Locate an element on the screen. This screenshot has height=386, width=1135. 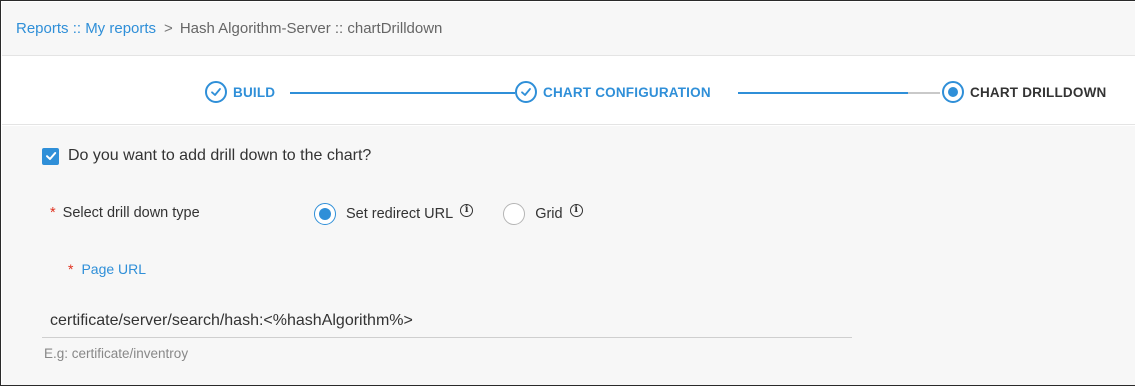
option-grid-label: Grid is located at coordinates (549, 214).